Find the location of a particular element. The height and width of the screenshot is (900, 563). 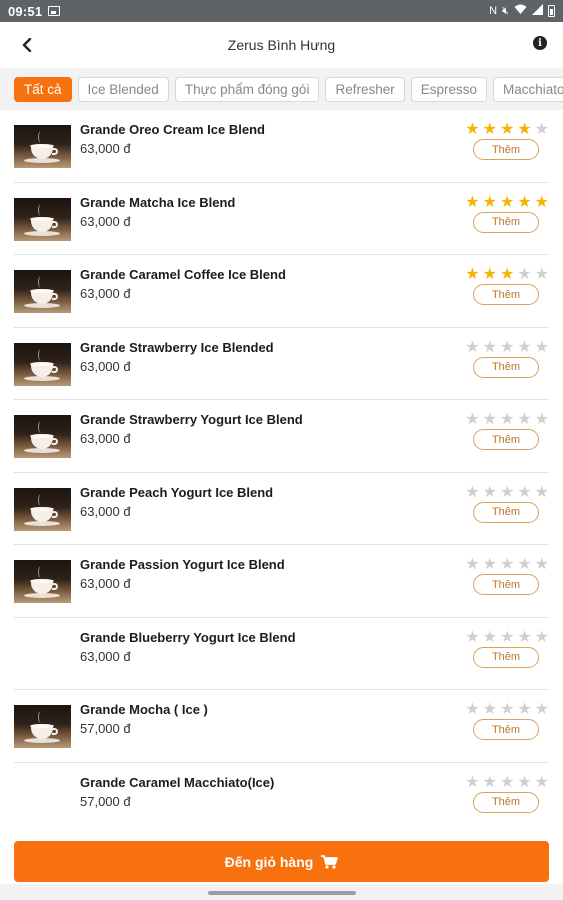

signal-icon is located at coordinates (537, 11).